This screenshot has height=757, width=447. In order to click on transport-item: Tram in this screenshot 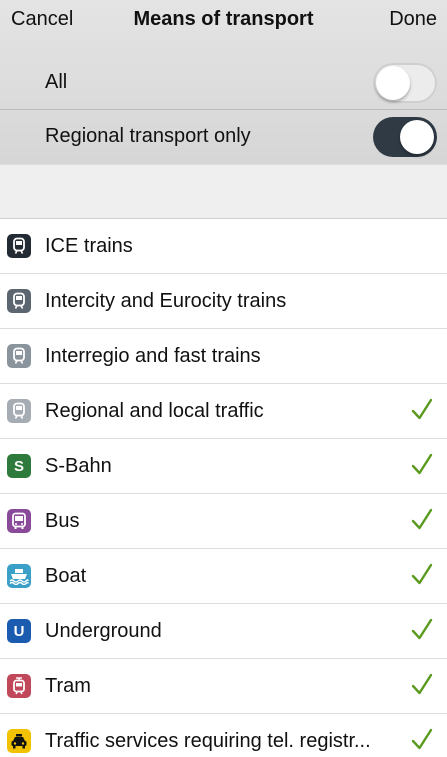, I will do `click(223, 686)`.